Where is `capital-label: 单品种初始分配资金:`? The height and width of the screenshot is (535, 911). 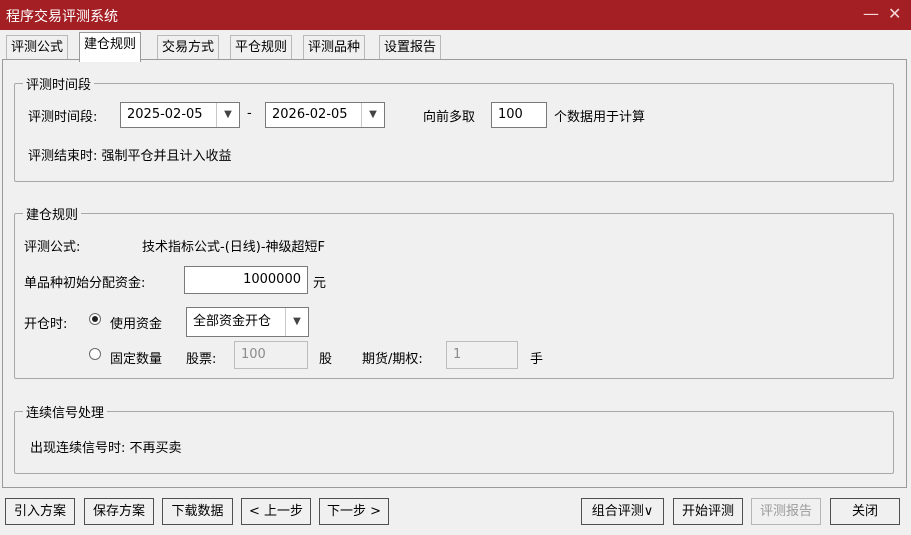 capital-label: 单品种初始分配资金: is located at coordinates (85, 283).